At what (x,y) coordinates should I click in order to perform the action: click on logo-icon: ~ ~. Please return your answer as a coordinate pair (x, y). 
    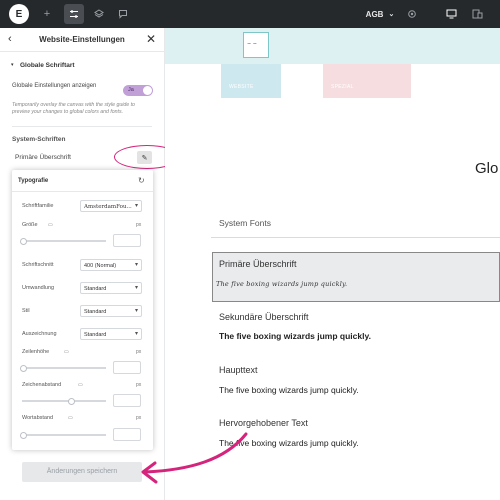
    Looking at the image, I should click on (252, 44).